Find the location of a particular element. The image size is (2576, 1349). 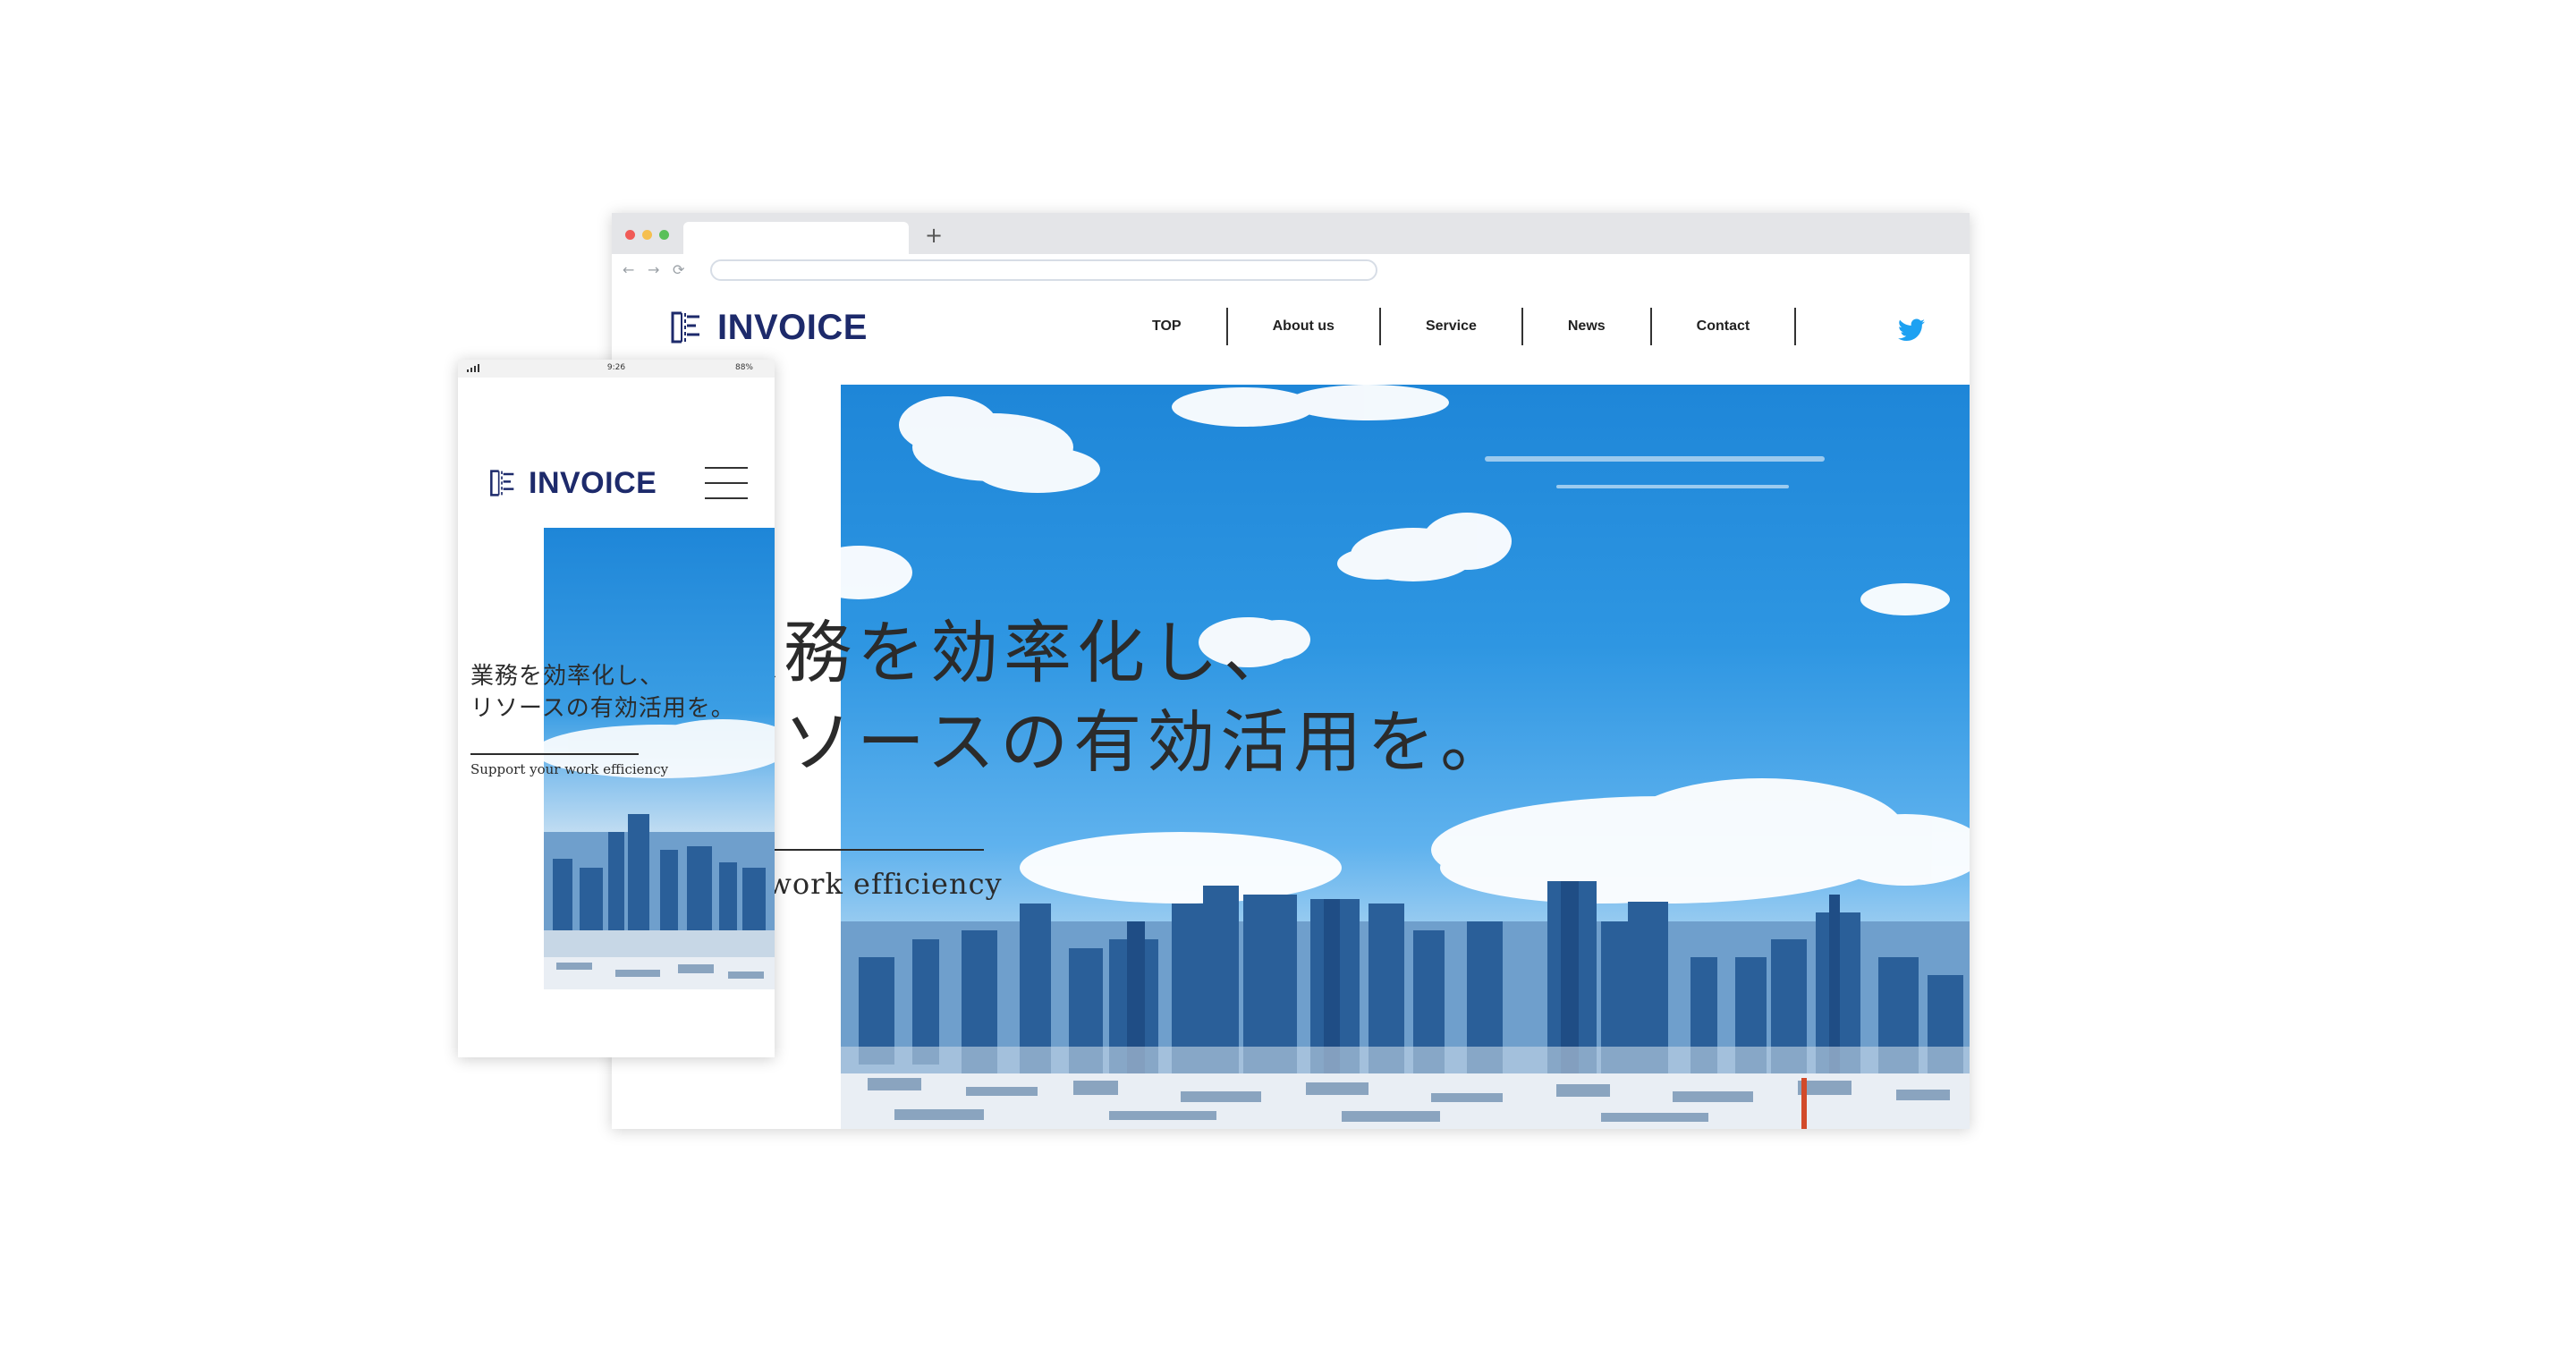

nav-item-news: News is located at coordinates (1587, 326).